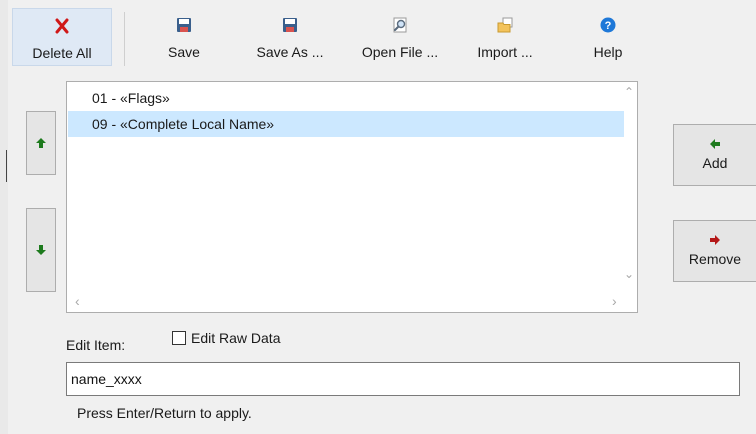 This screenshot has width=756, height=434. I want to click on checkbox-box, so click(179, 338).